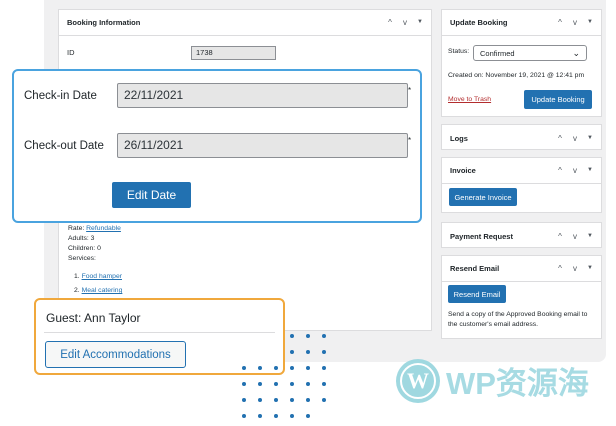  I want to click on wordpress-logo-icon: W, so click(418, 380).